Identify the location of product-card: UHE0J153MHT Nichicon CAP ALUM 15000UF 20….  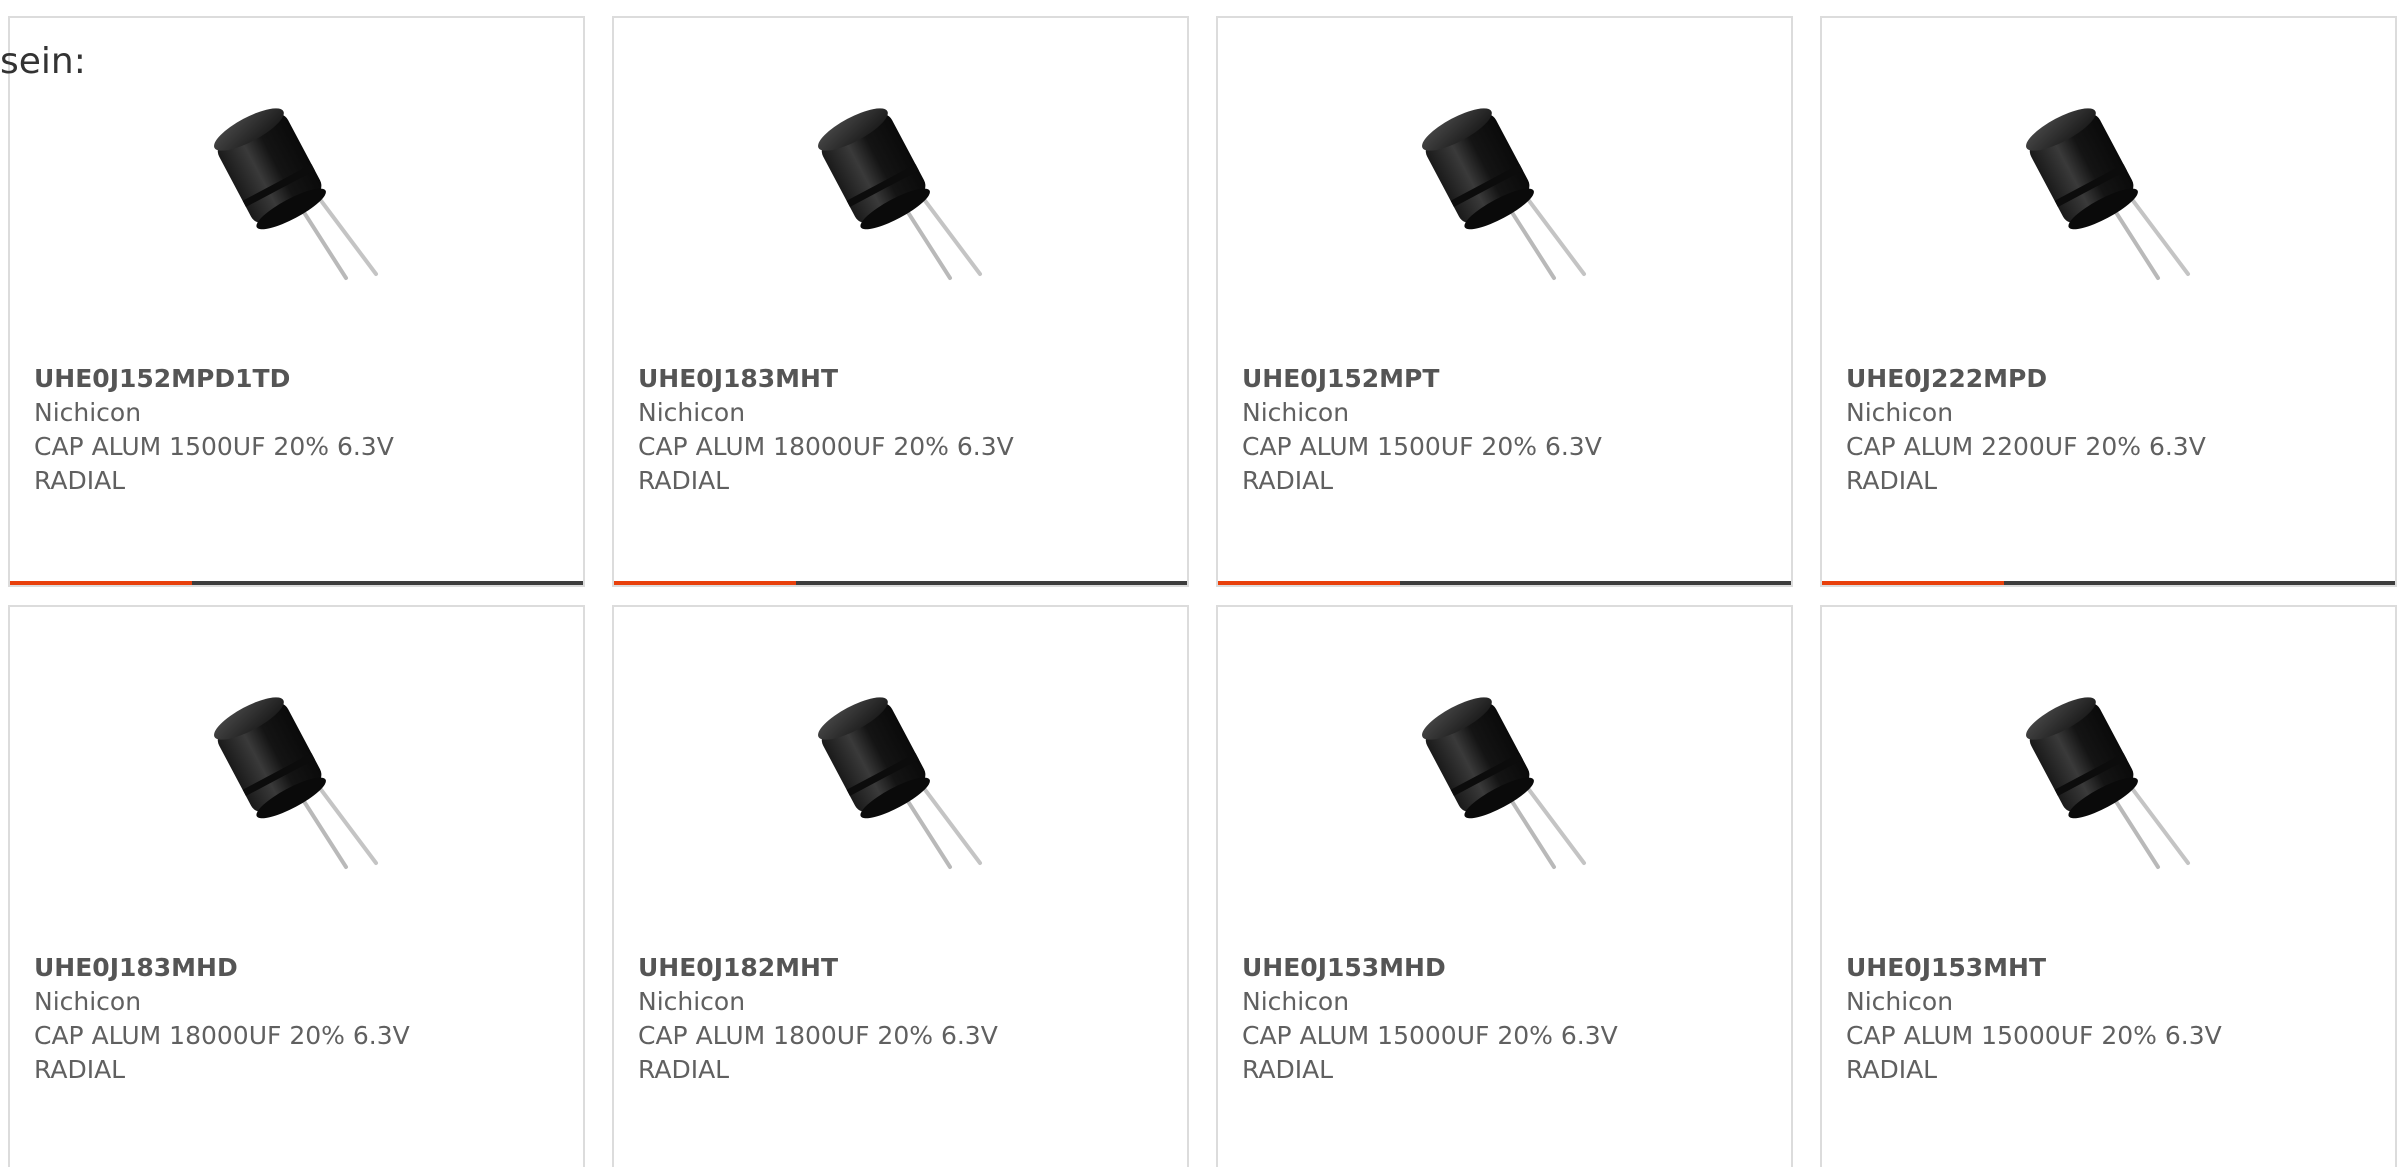
(2108, 886).